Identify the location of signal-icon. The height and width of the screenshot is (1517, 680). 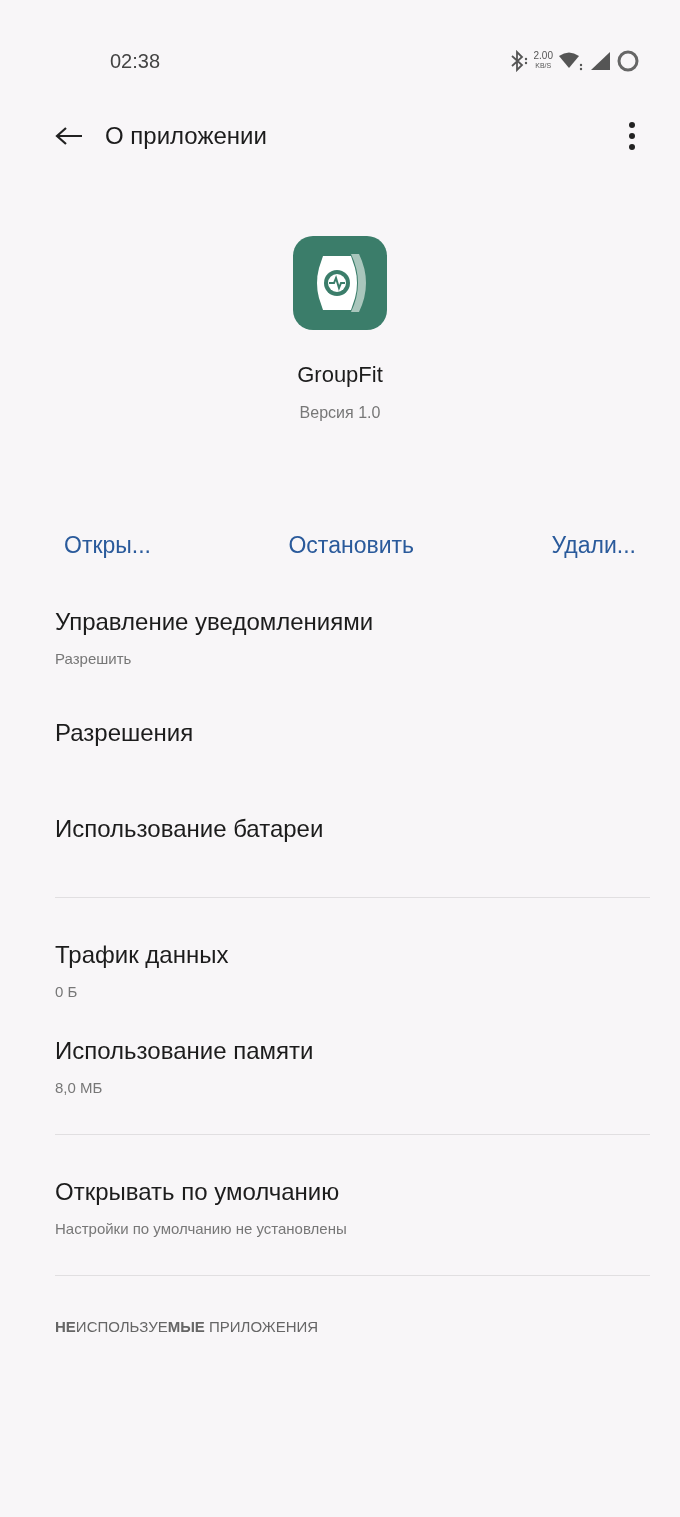
(600, 61).